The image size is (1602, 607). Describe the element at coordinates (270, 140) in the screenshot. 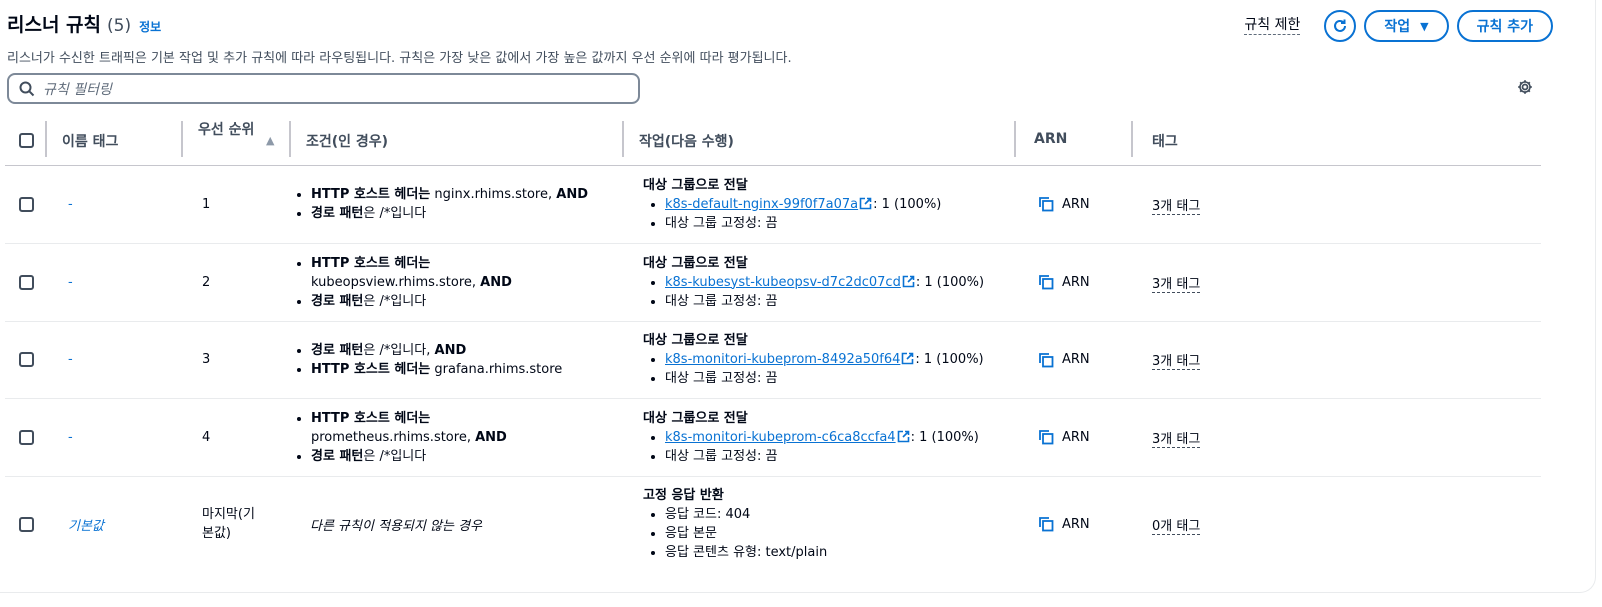

I see `sort-ascending-icon: ▲` at that location.